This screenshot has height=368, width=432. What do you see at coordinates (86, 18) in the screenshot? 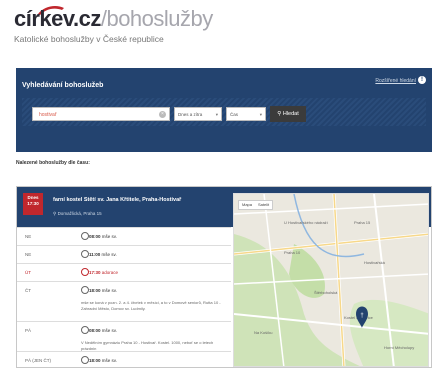
I see `logo-tld: .cz` at bounding box center [86, 18].